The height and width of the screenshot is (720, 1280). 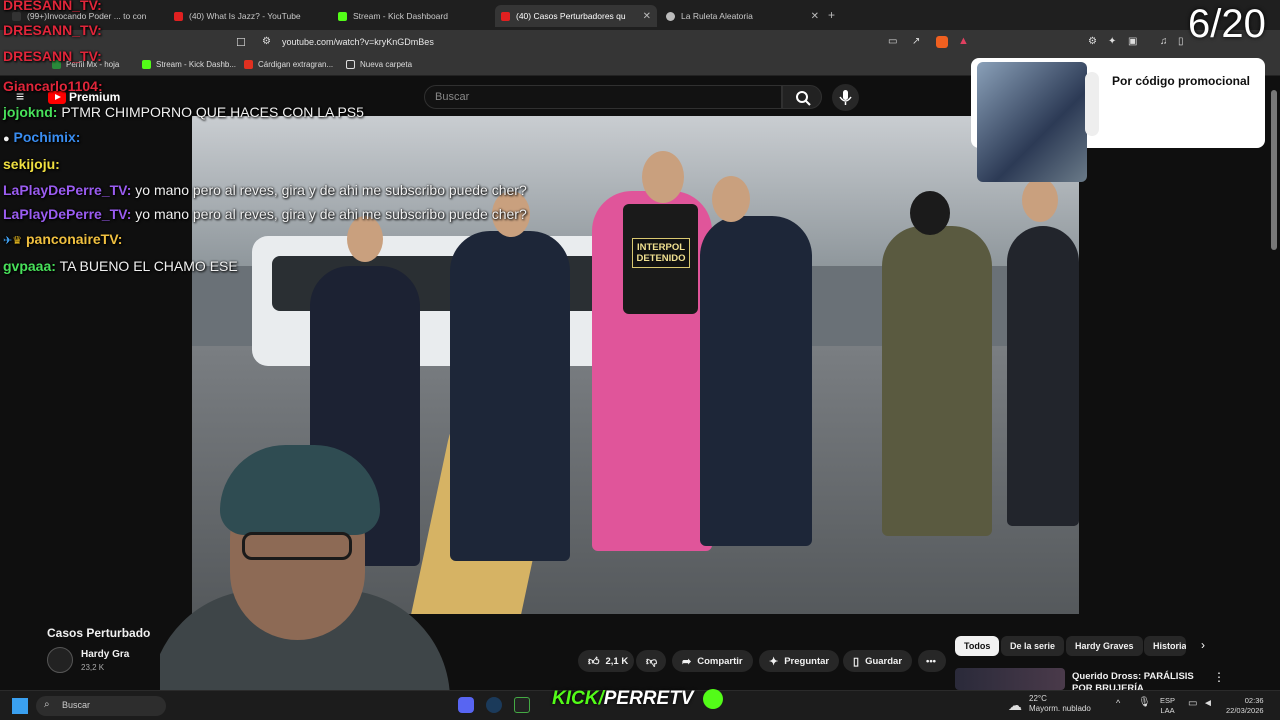 I want to click on language-indicator: ESP LAA, so click(x=1167, y=706).